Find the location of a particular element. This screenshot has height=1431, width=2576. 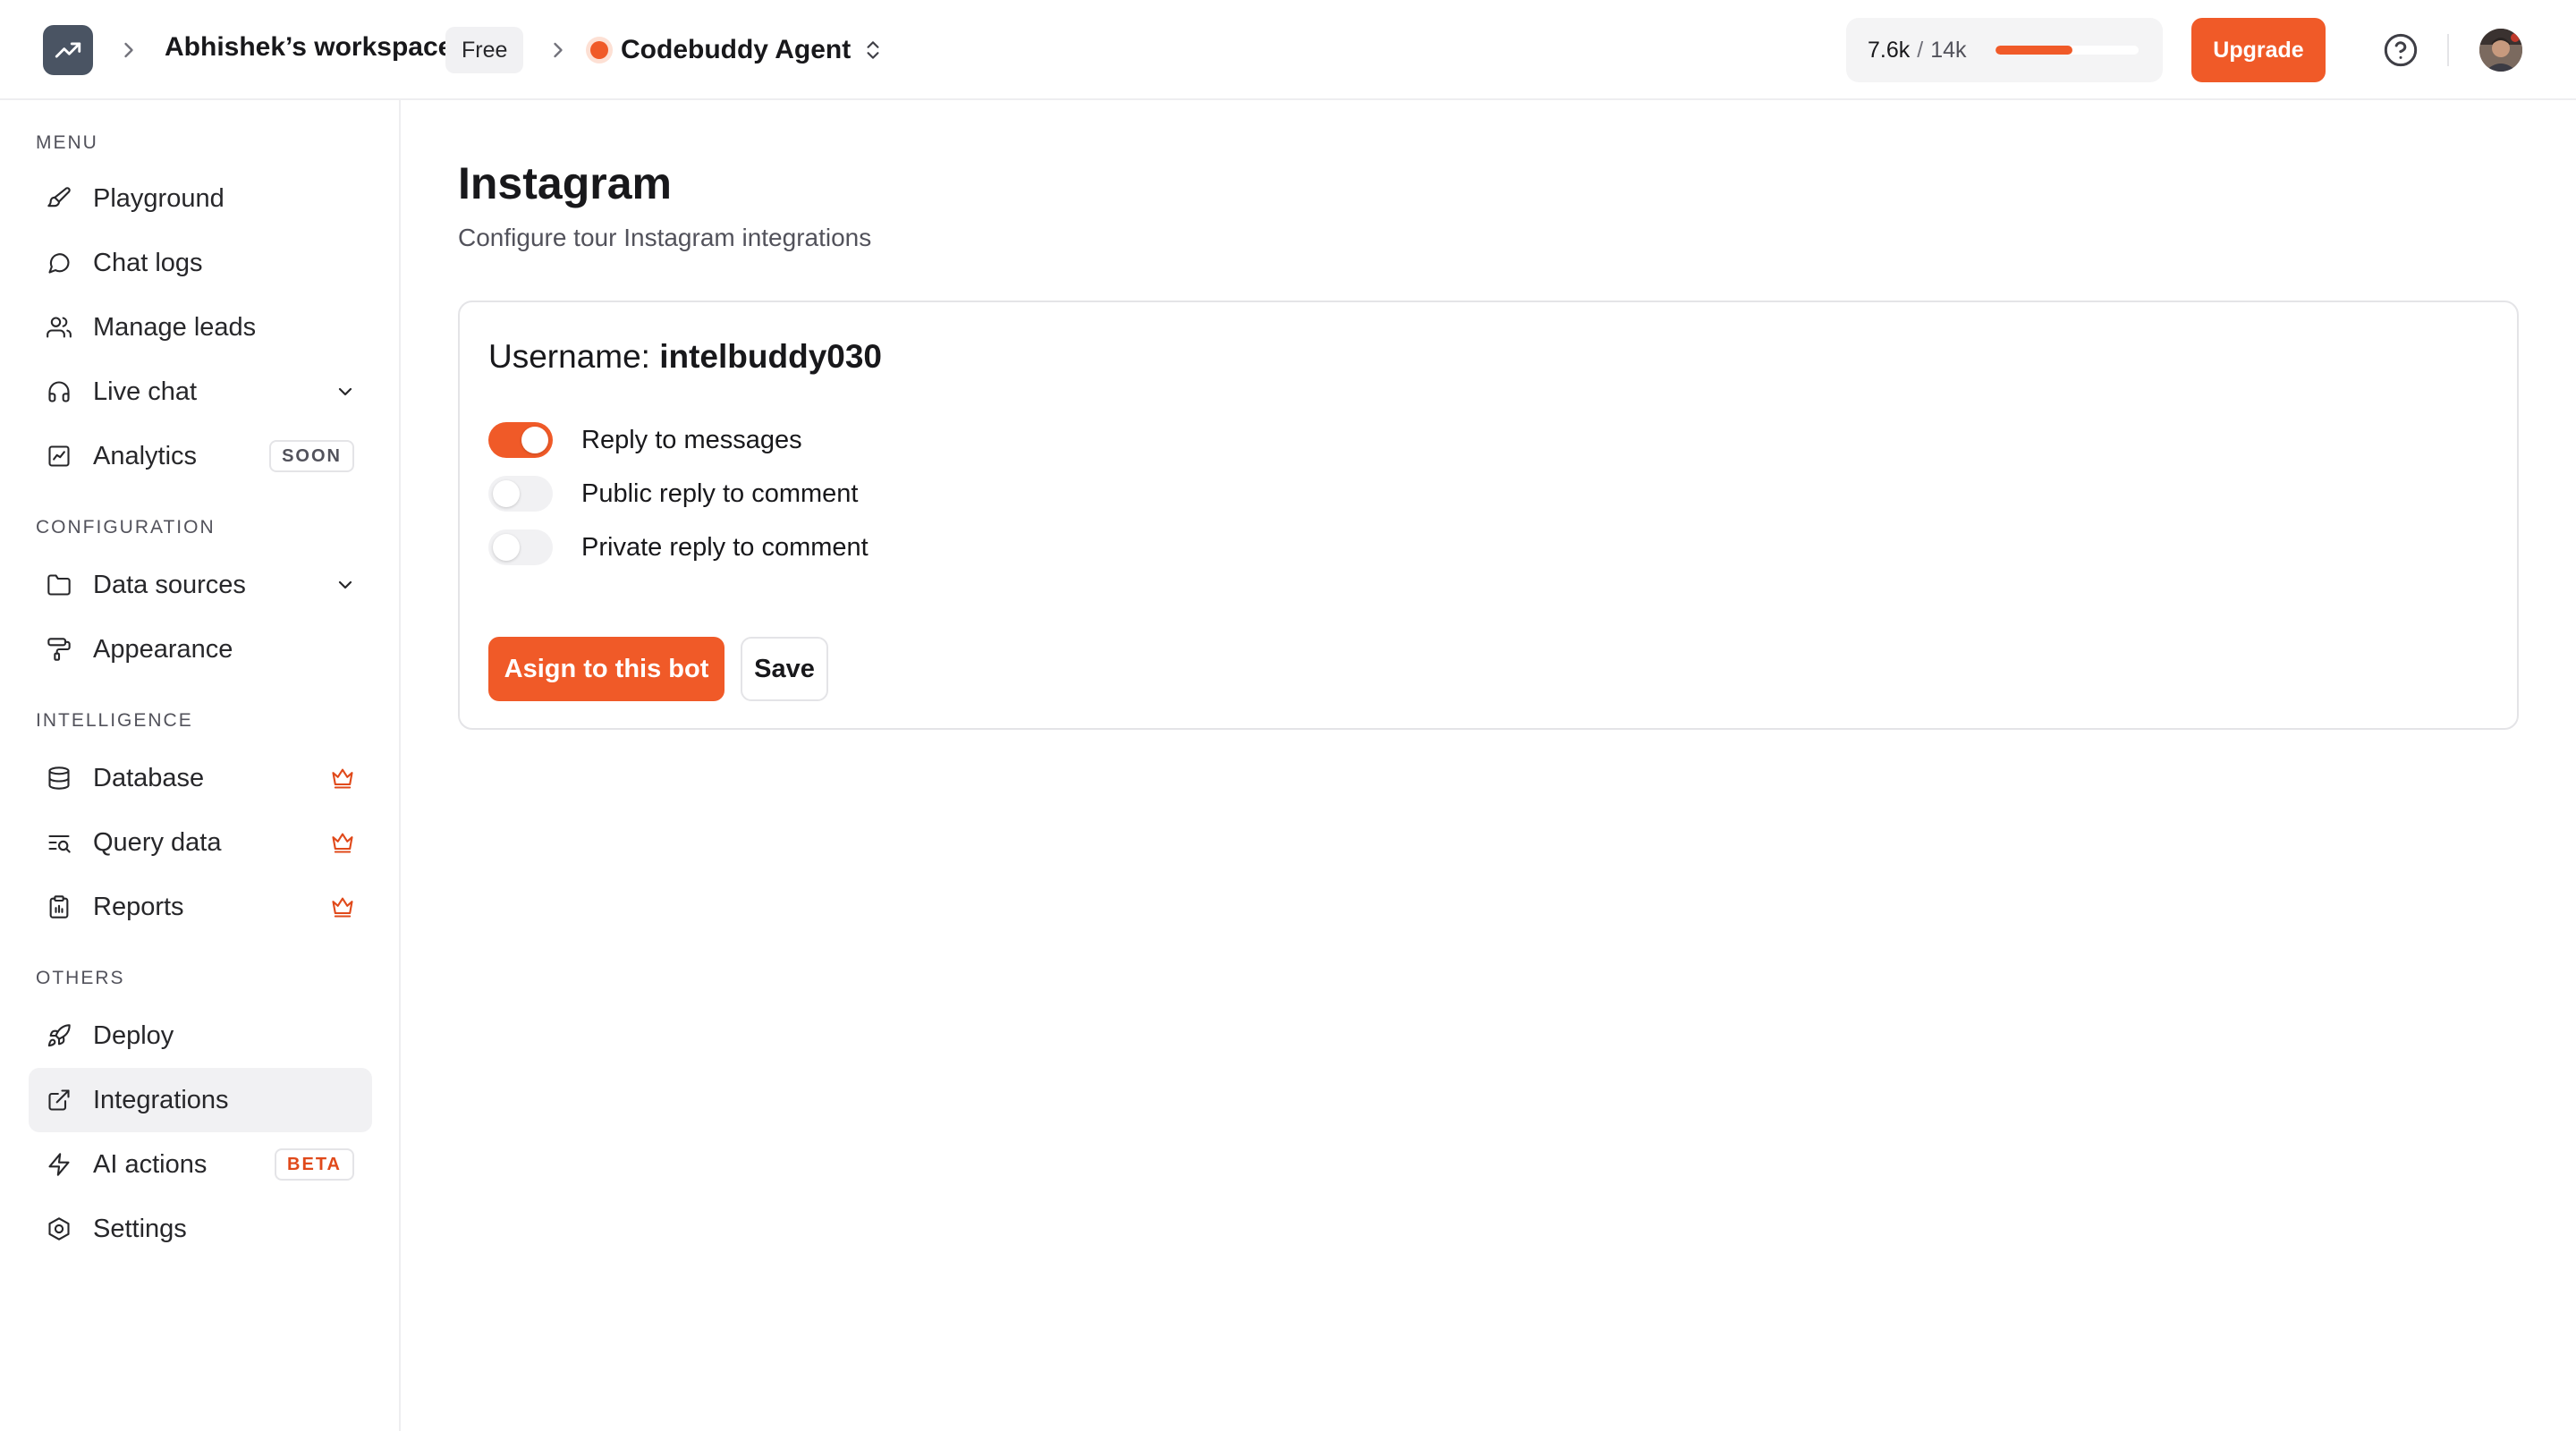

paint-roller-icon is located at coordinates (59, 649).